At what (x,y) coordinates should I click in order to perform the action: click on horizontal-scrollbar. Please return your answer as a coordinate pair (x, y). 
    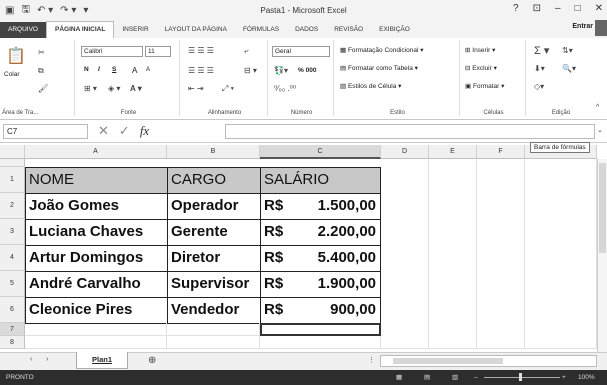
    Looking at the image, I should click on (488, 361).